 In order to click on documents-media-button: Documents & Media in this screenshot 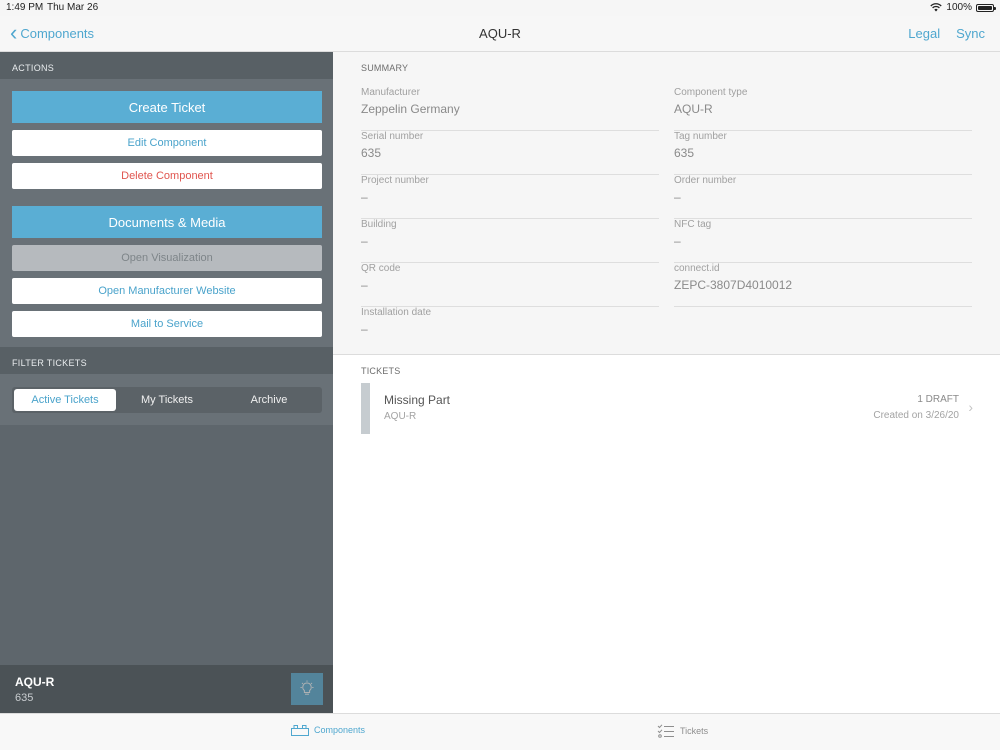, I will do `click(167, 222)`.